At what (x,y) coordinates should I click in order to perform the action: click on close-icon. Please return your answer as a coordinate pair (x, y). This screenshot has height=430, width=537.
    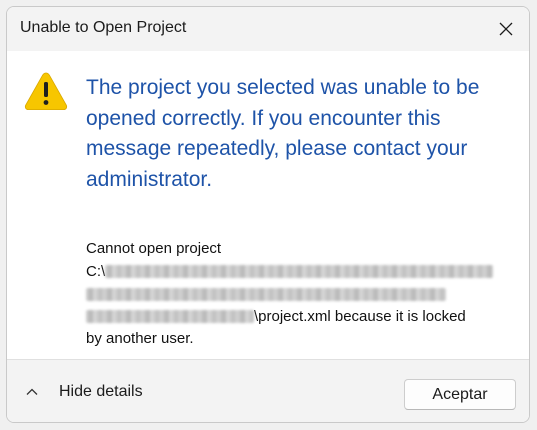
    Looking at the image, I should click on (506, 29).